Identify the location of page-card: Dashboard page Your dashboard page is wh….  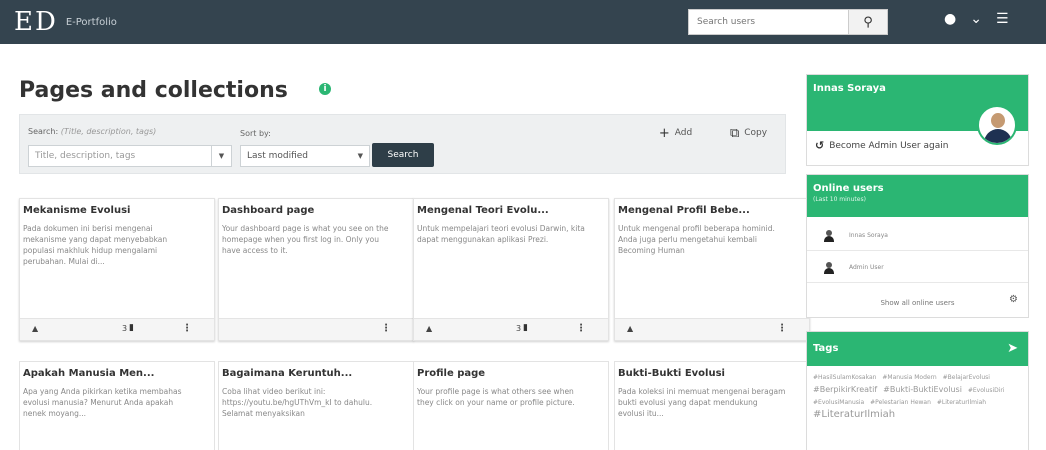
(316, 269).